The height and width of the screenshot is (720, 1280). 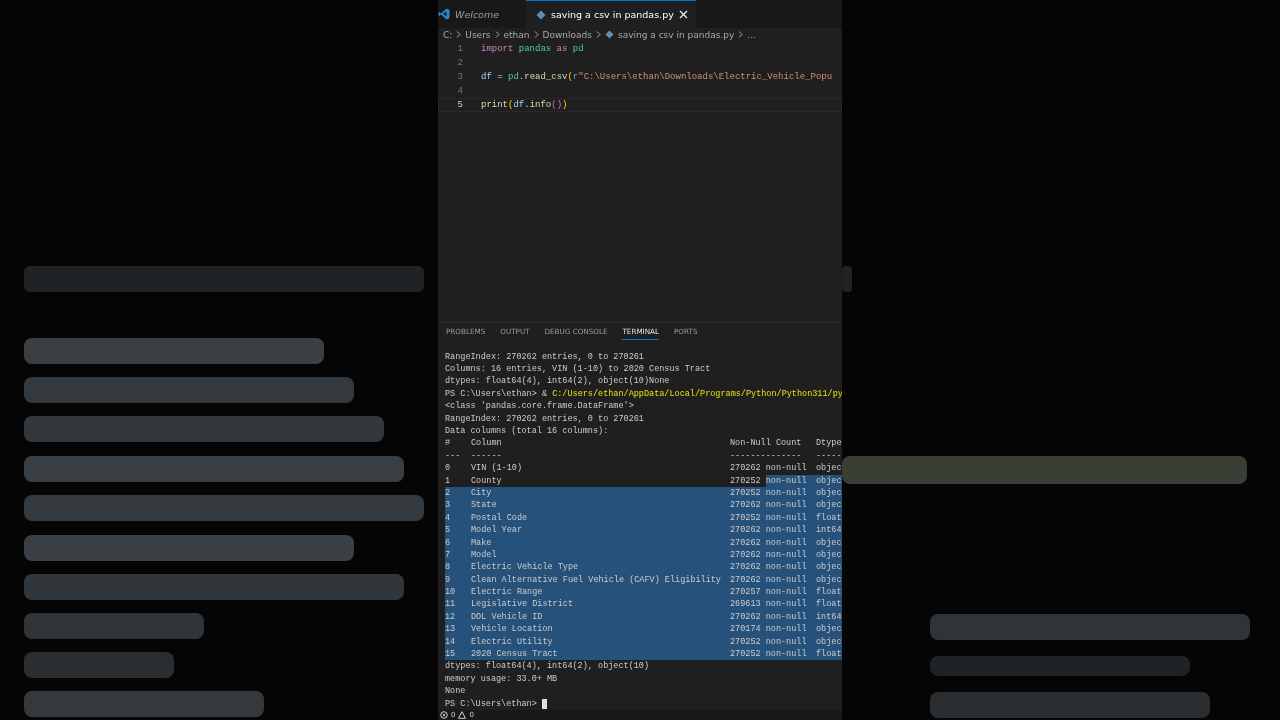 What do you see at coordinates (512, 629) in the screenshot?
I see `table-cell-text: Vehicle Location` at bounding box center [512, 629].